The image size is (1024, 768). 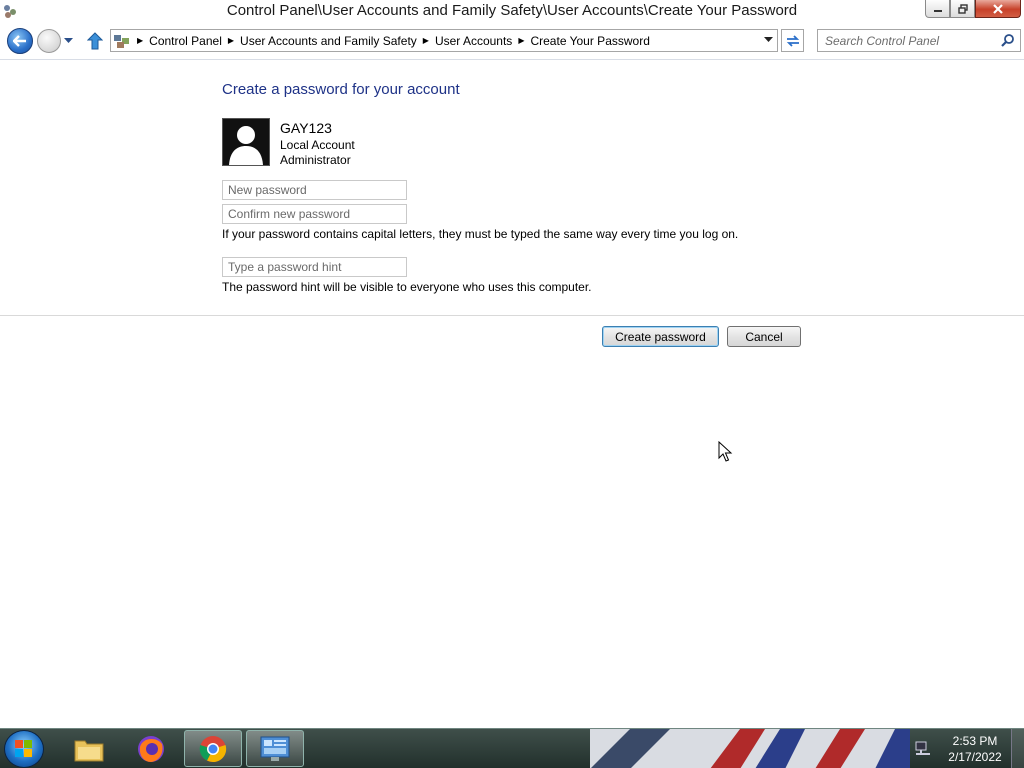 What do you see at coordinates (512, 59) in the screenshot?
I see `toolbar-divider` at bounding box center [512, 59].